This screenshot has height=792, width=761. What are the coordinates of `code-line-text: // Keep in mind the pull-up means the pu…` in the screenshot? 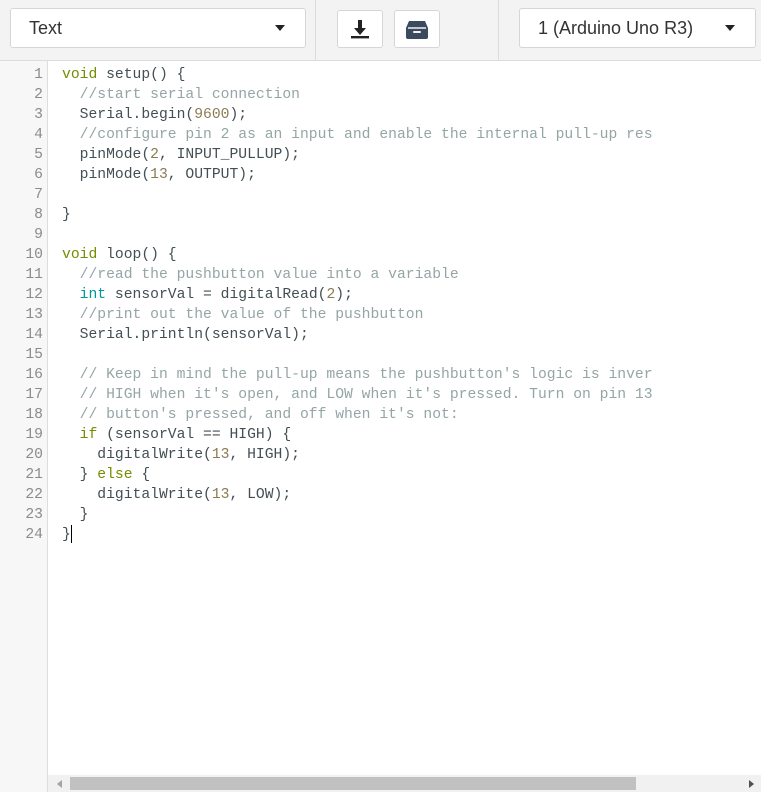 It's located at (357, 375).